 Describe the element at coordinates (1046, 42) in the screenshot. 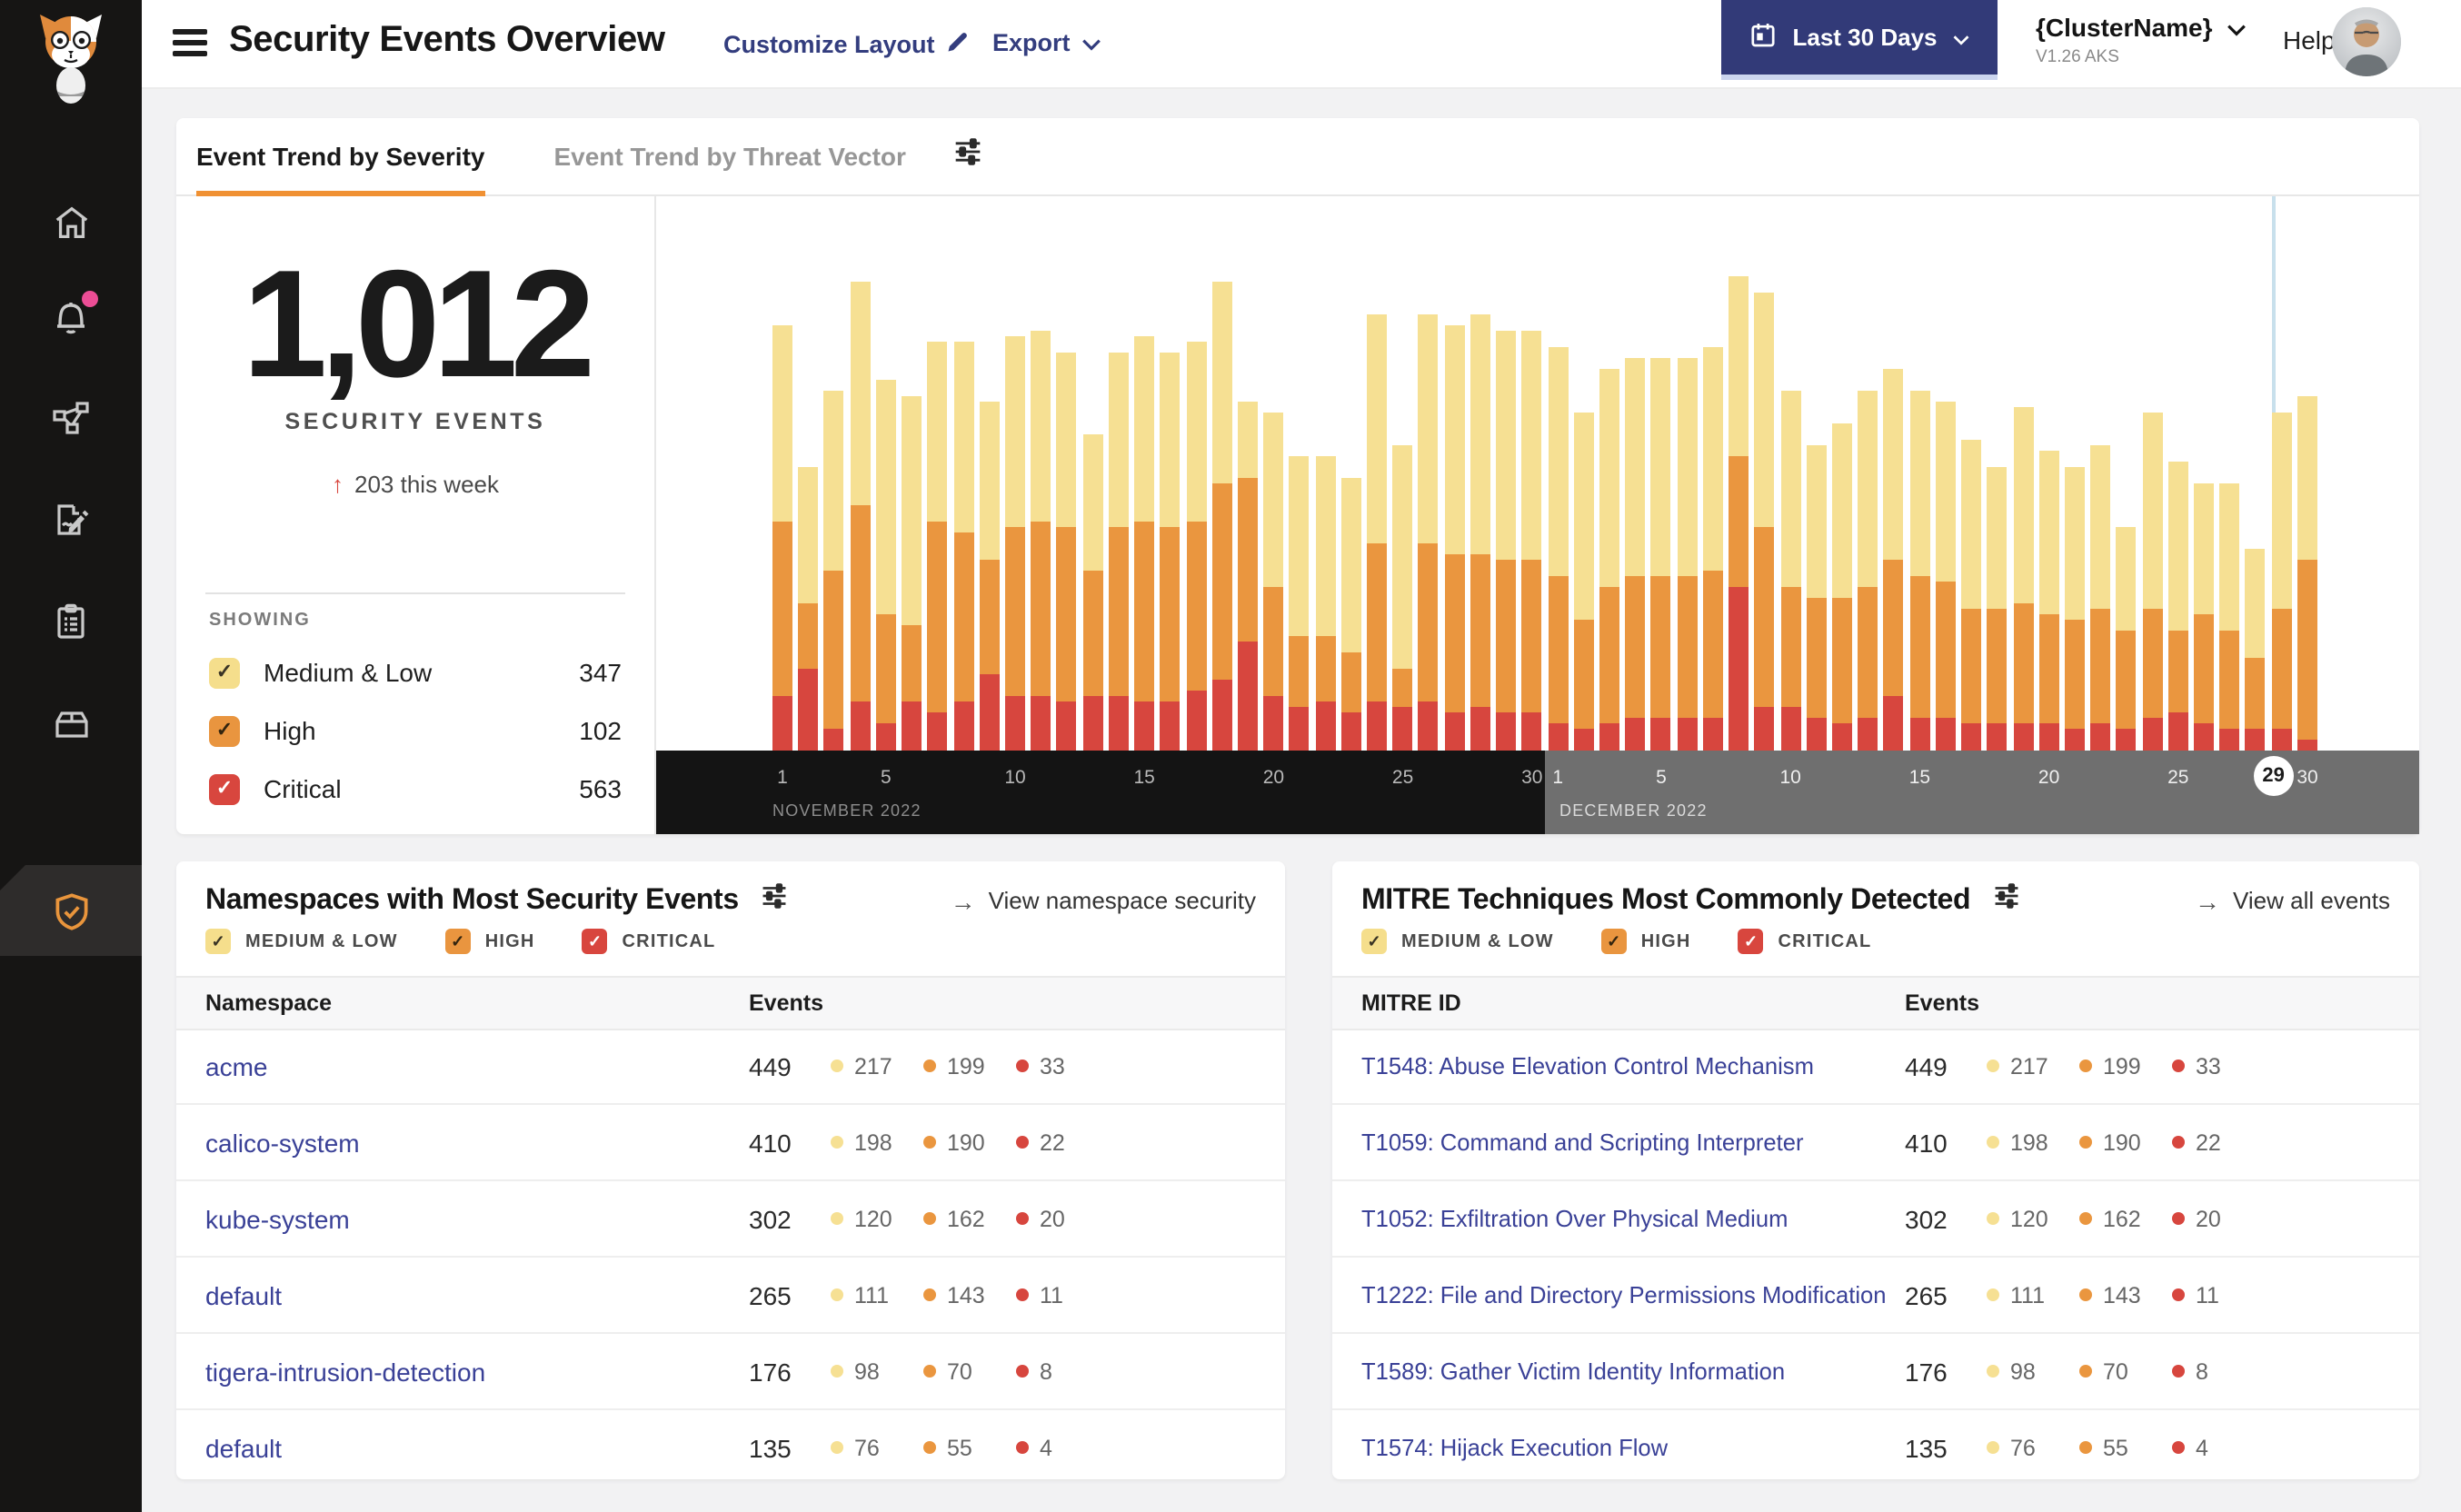

I see `export-button: Export` at that location.